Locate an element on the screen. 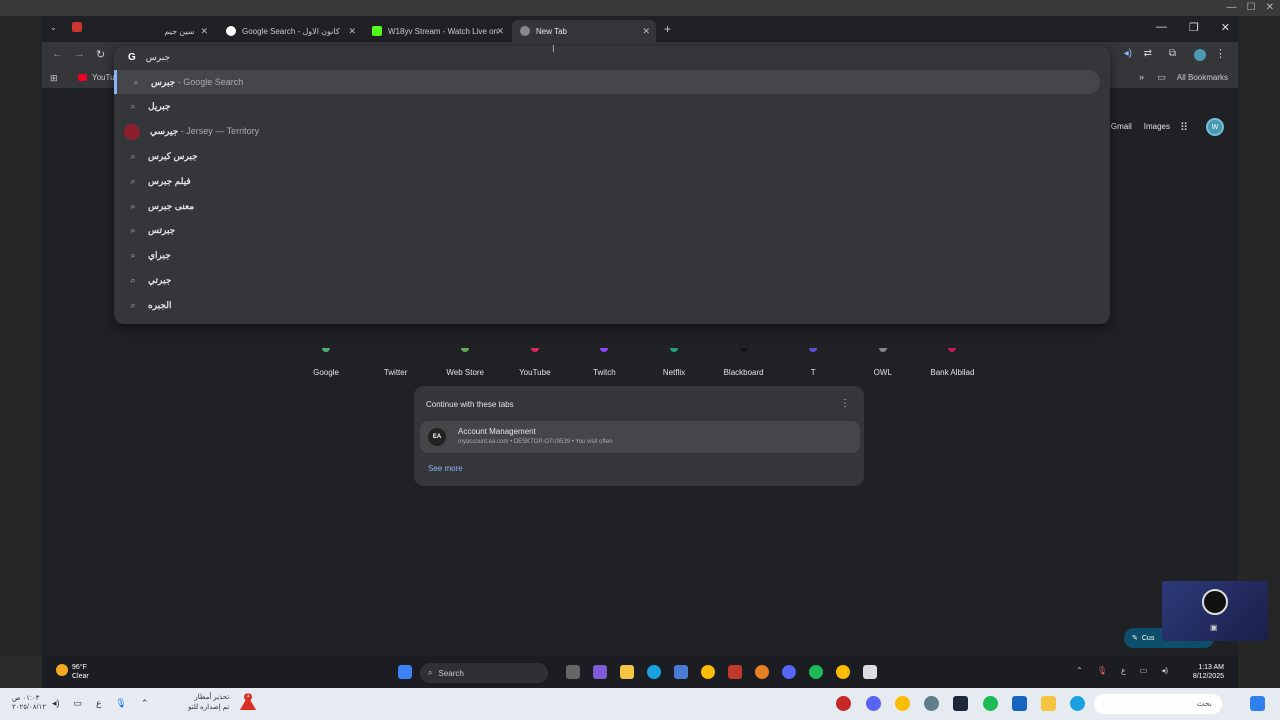 The image size is (1280, 720). new-tab-icon: + is located at coordinates (667, 29).